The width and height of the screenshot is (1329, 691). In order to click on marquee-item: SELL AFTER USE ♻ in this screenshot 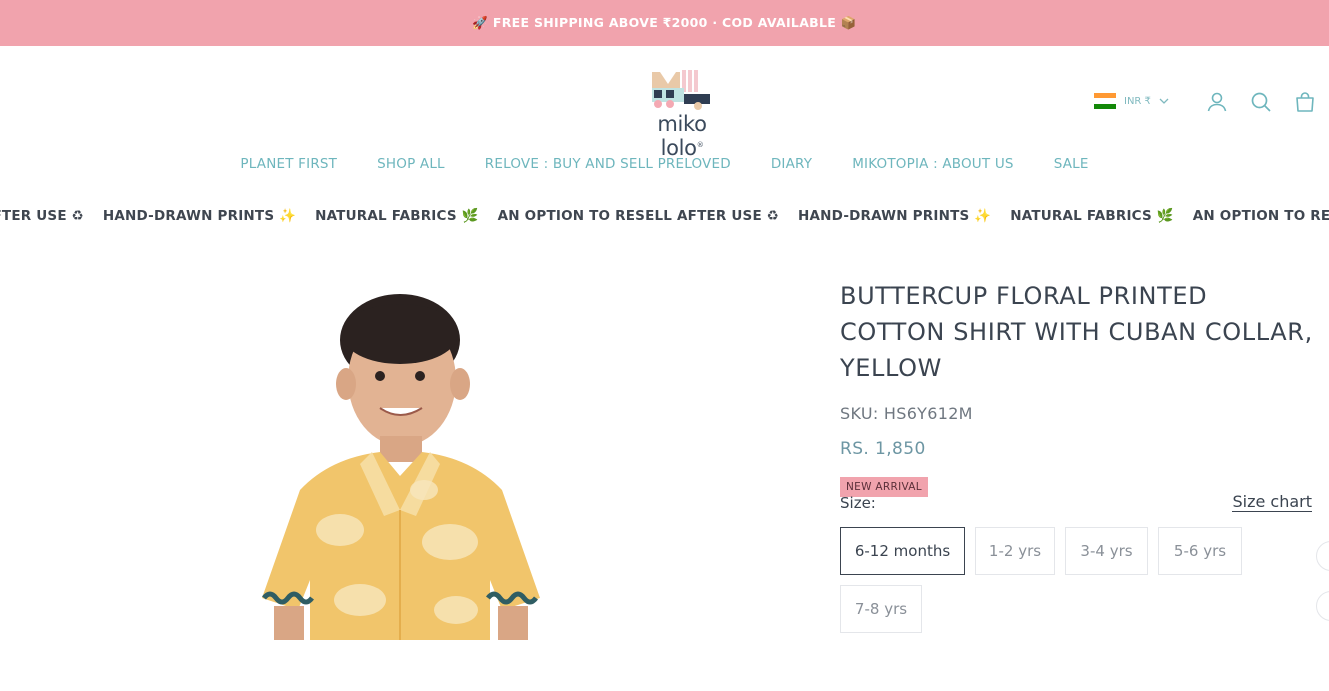, I will do `click(42, 216)`.